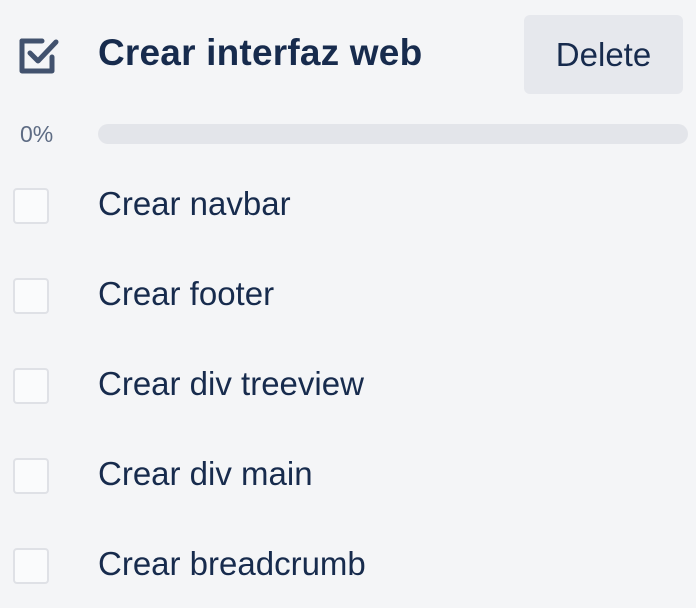  What do you see at coordinates (194, 204) in the screenshot?
I see `item-label: Crear navbar` at bounding box center [194, 204].